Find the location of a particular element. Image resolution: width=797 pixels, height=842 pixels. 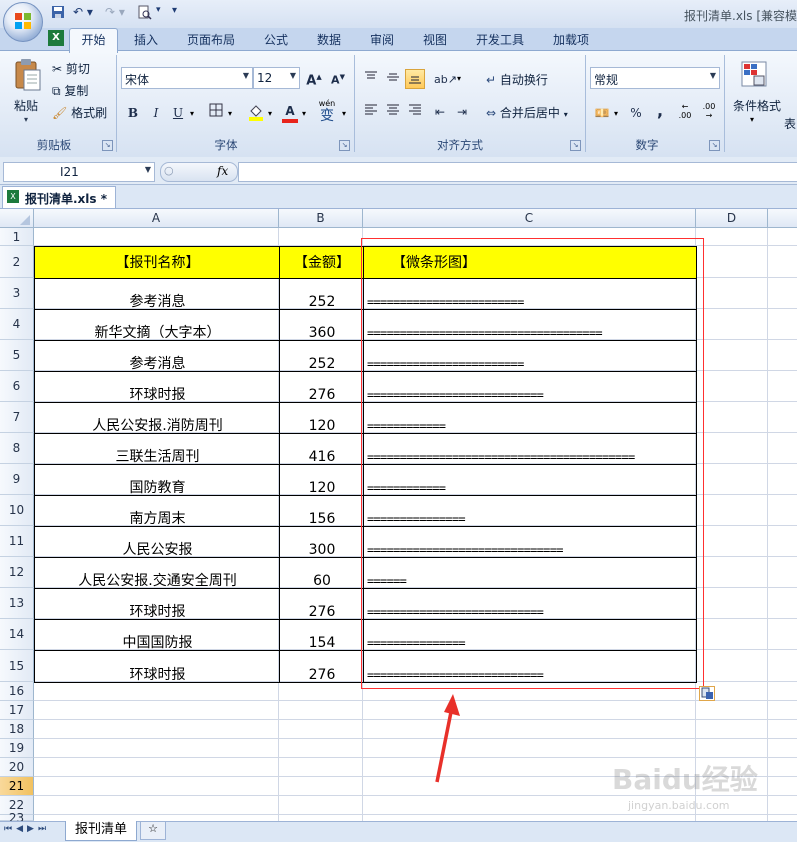

tab-addins: 加载项 is located at coordinates (571, 40).